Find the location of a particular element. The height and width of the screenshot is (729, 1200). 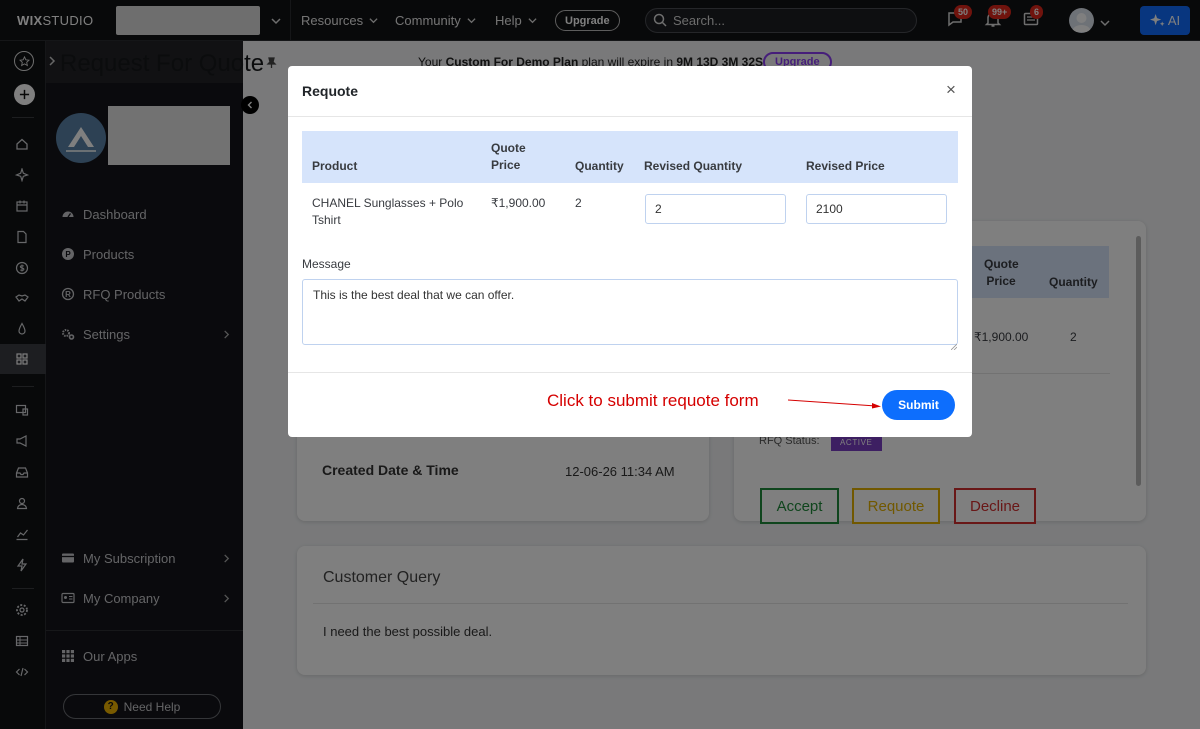

cell-quote-price: ₹1,900.00 is located at coordinates (518, 203).